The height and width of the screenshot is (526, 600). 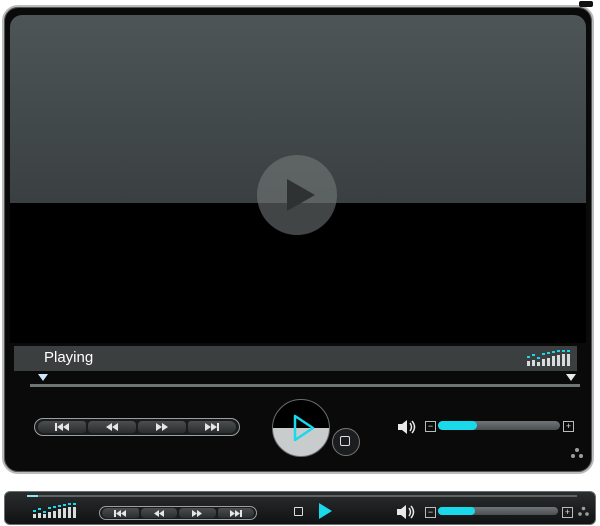 I want to click on big-play-button, so click(x=297, y=195).